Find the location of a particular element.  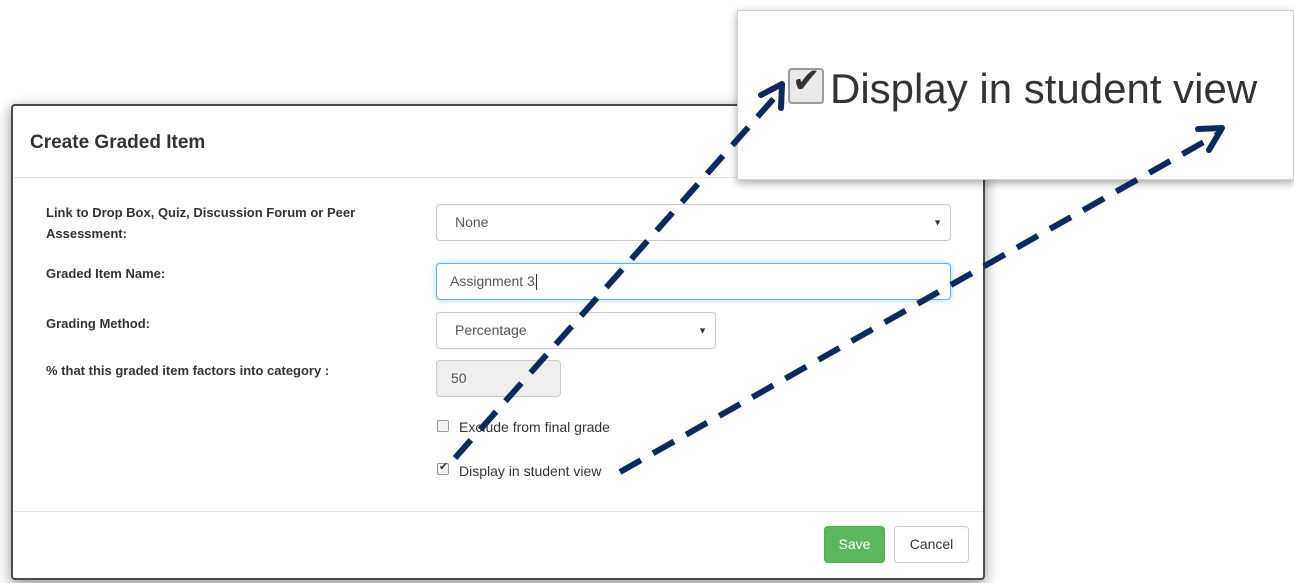

graded-item-name-input: Assignment 3 is located at coordinates (693, 281).